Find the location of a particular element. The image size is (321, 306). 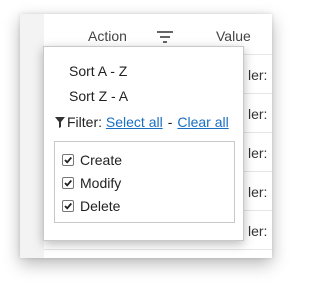

filter-label: Filter: is located at coordinates (84, 122).